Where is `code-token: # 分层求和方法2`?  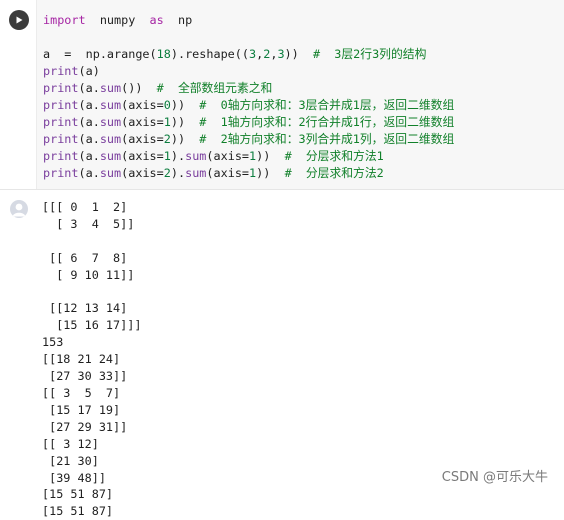 code-token: # 分层求和方法2 is located at coordinates (334, 173).